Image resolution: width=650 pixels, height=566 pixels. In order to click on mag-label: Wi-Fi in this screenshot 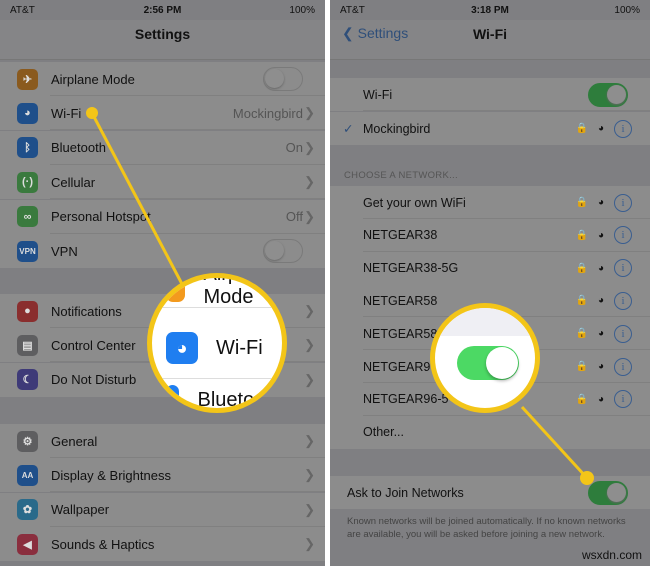, I will do `click(239, 347)`.